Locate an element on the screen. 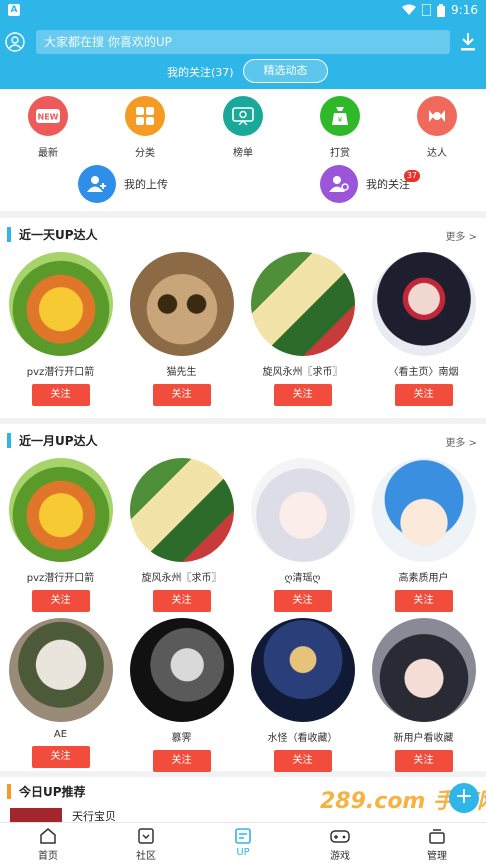 This screenshot has height=864, width=486. my-follow-count: 我的关注(37) is located at coordinates (200, 72).